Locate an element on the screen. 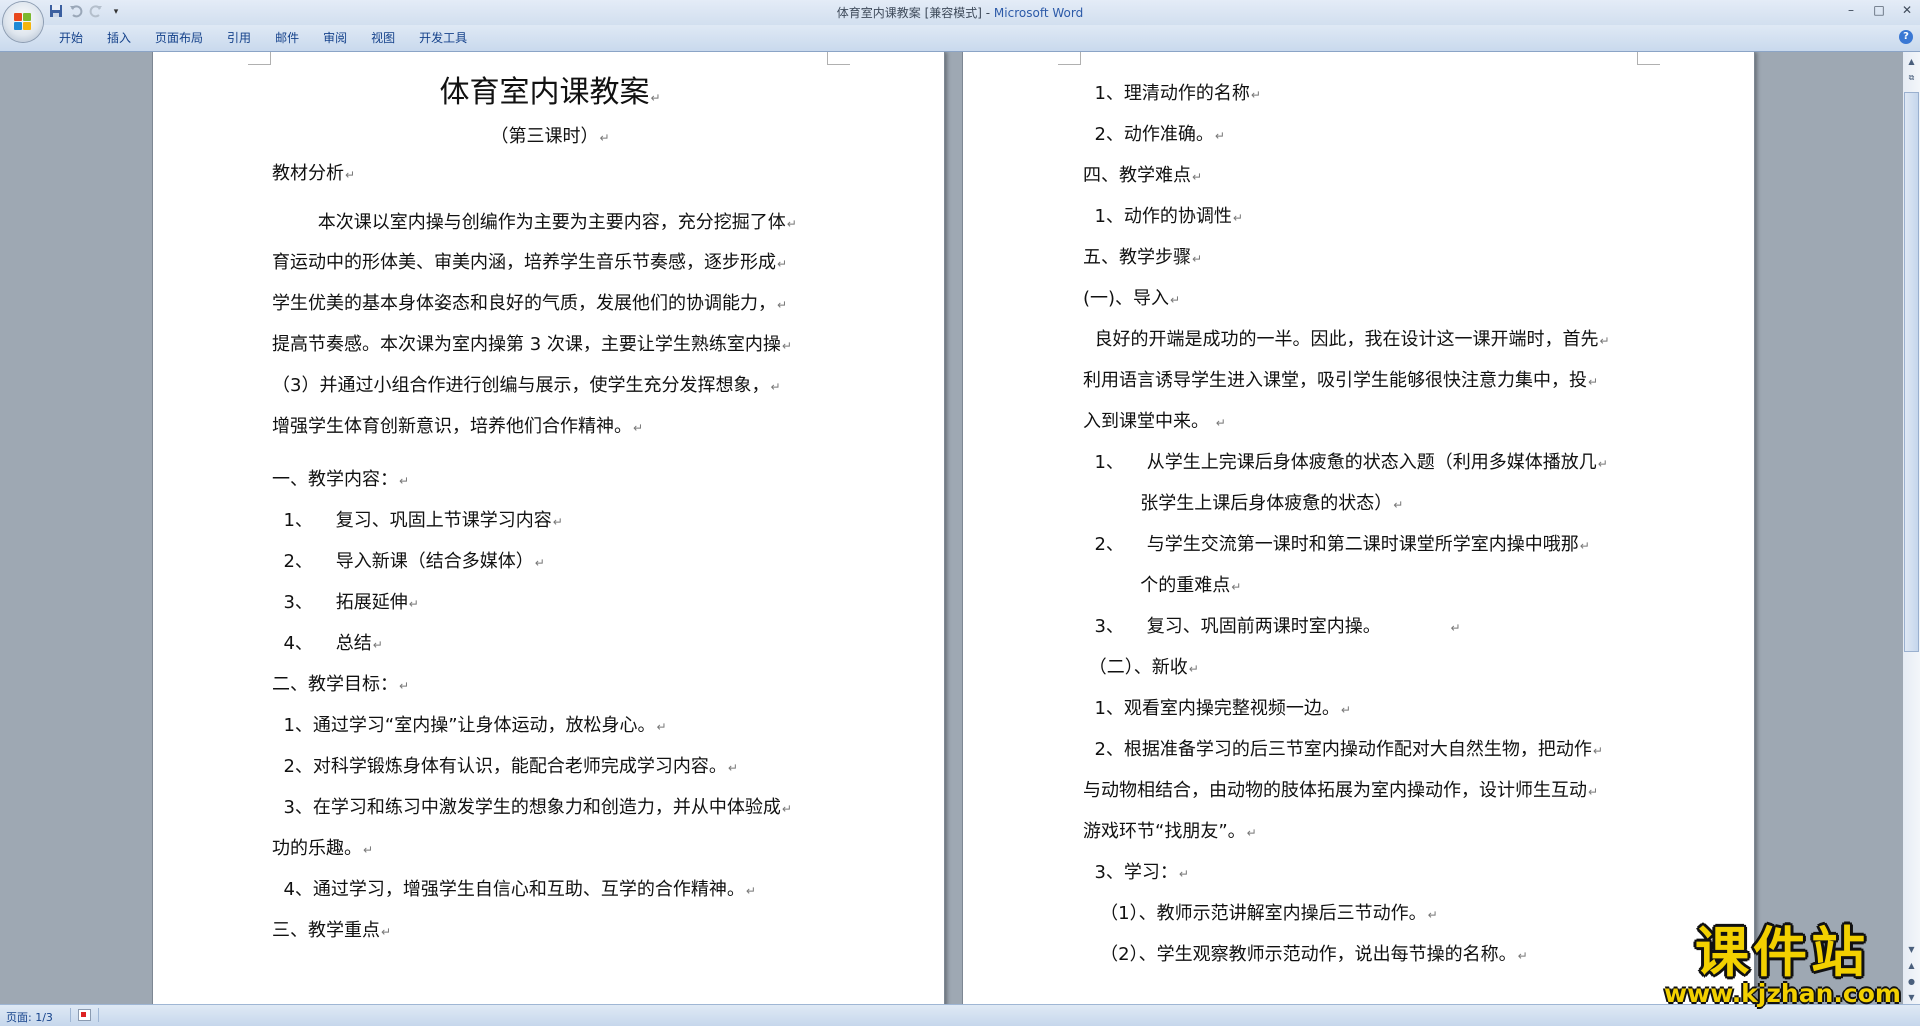 This screenshot has width=1920, height=1026. watermark: 课件站 www.kjzhan.com is located at coordinates (1782, 966).